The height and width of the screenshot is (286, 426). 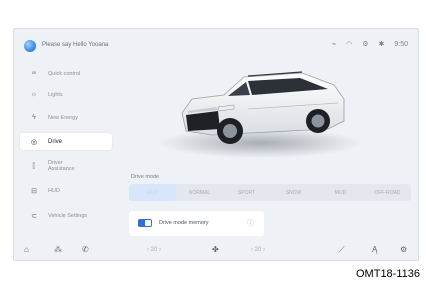 I want to click on sidebar-item-vehicle-settings: ⊂ Vehicle Settings, so click(x=66, y=215).